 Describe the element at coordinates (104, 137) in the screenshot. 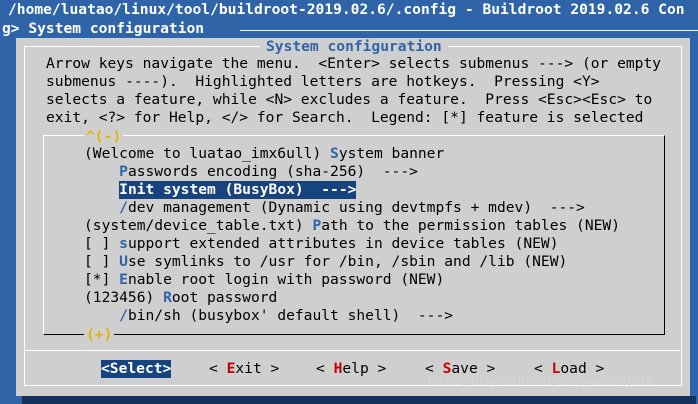

I see `scroll-up-indicator: ^(-)` at that location.